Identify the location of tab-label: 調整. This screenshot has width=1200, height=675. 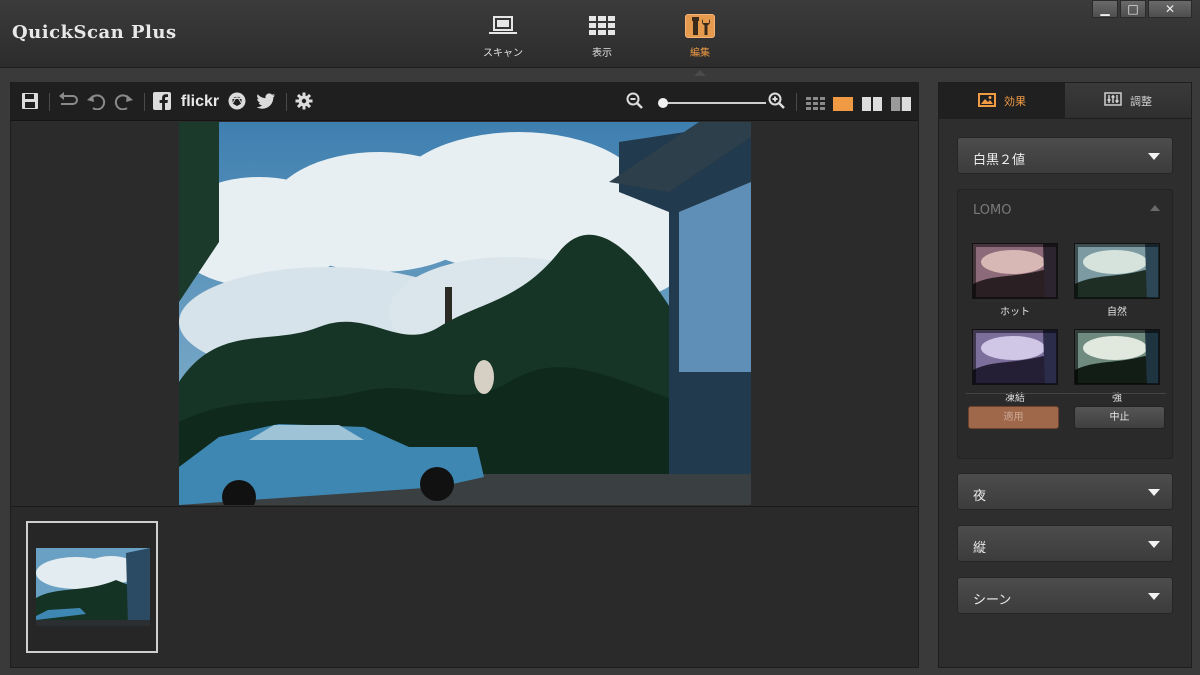
(1141, 101).